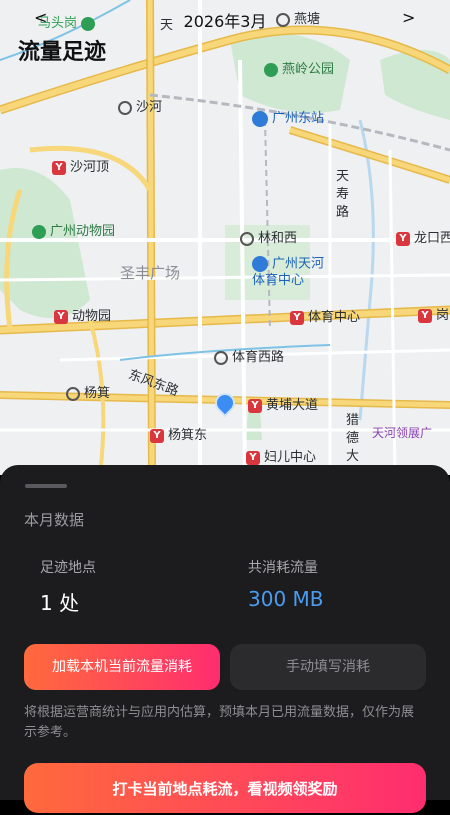  Describe the element at coordinates (271, 69) in the screenshot. I see `park-icon` at that location.